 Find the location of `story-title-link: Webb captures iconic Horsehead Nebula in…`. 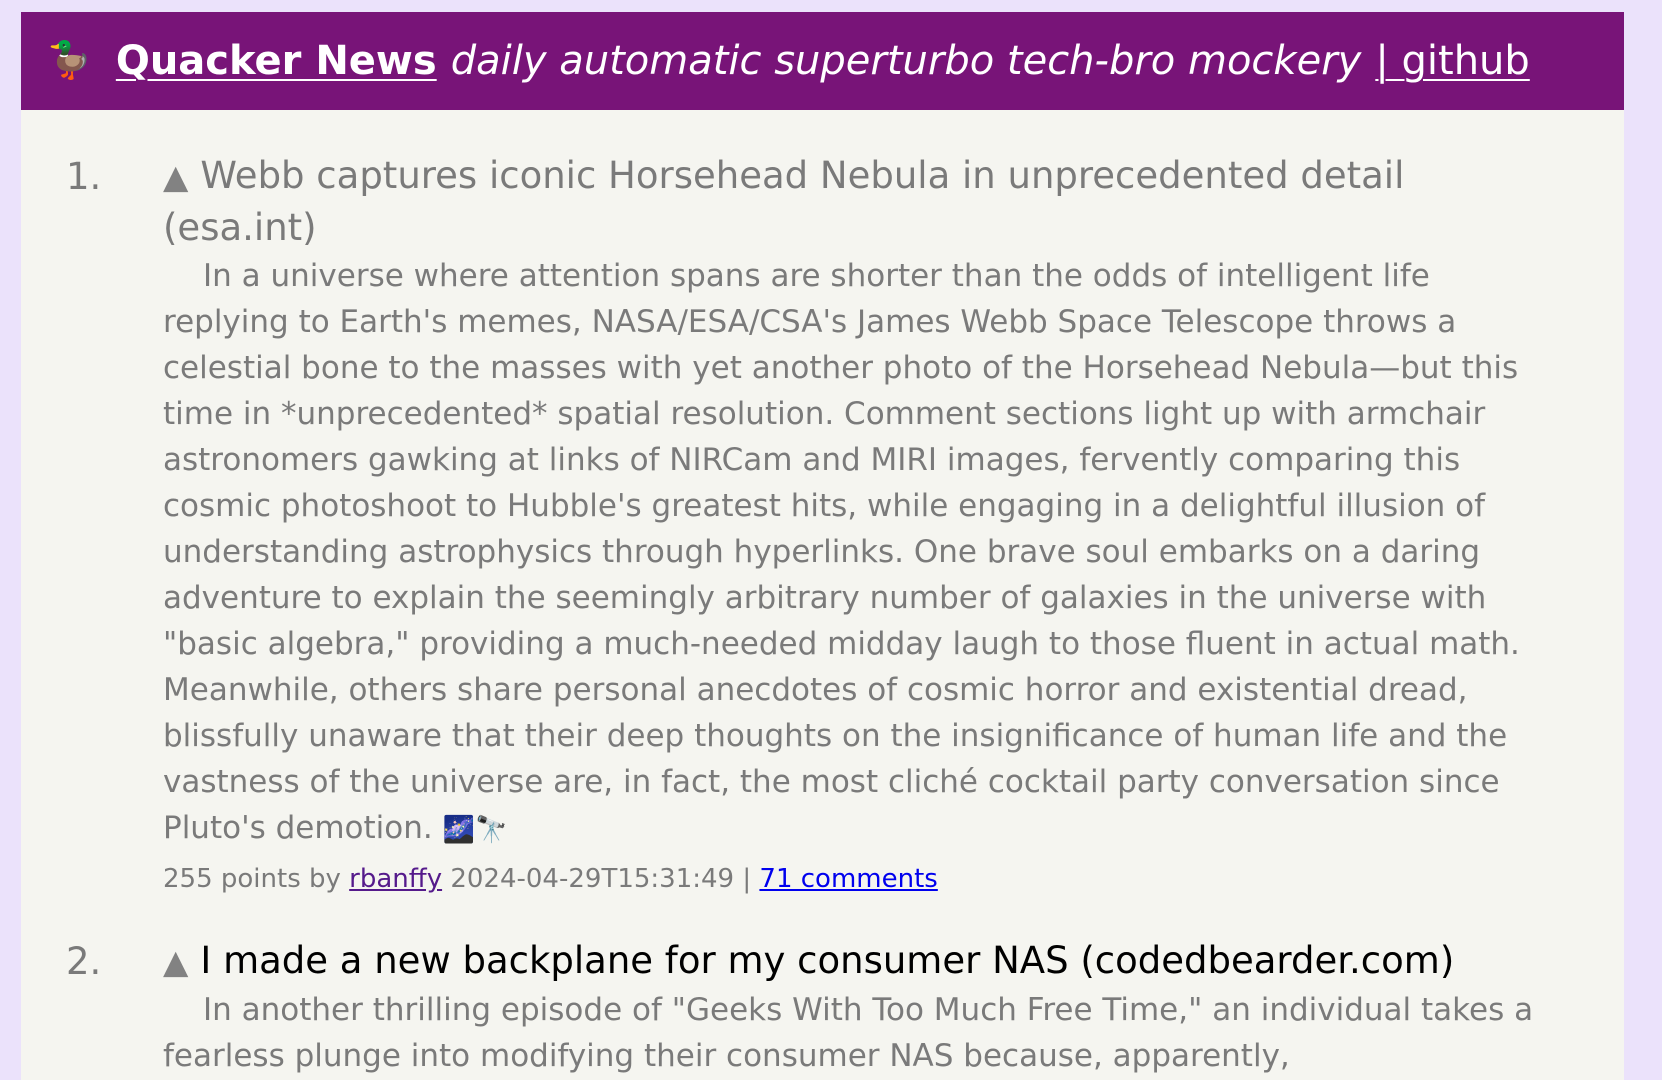

story-title-link: Webb captures iconic Horsehead Nebula in… is located at coordinates (802, 175).